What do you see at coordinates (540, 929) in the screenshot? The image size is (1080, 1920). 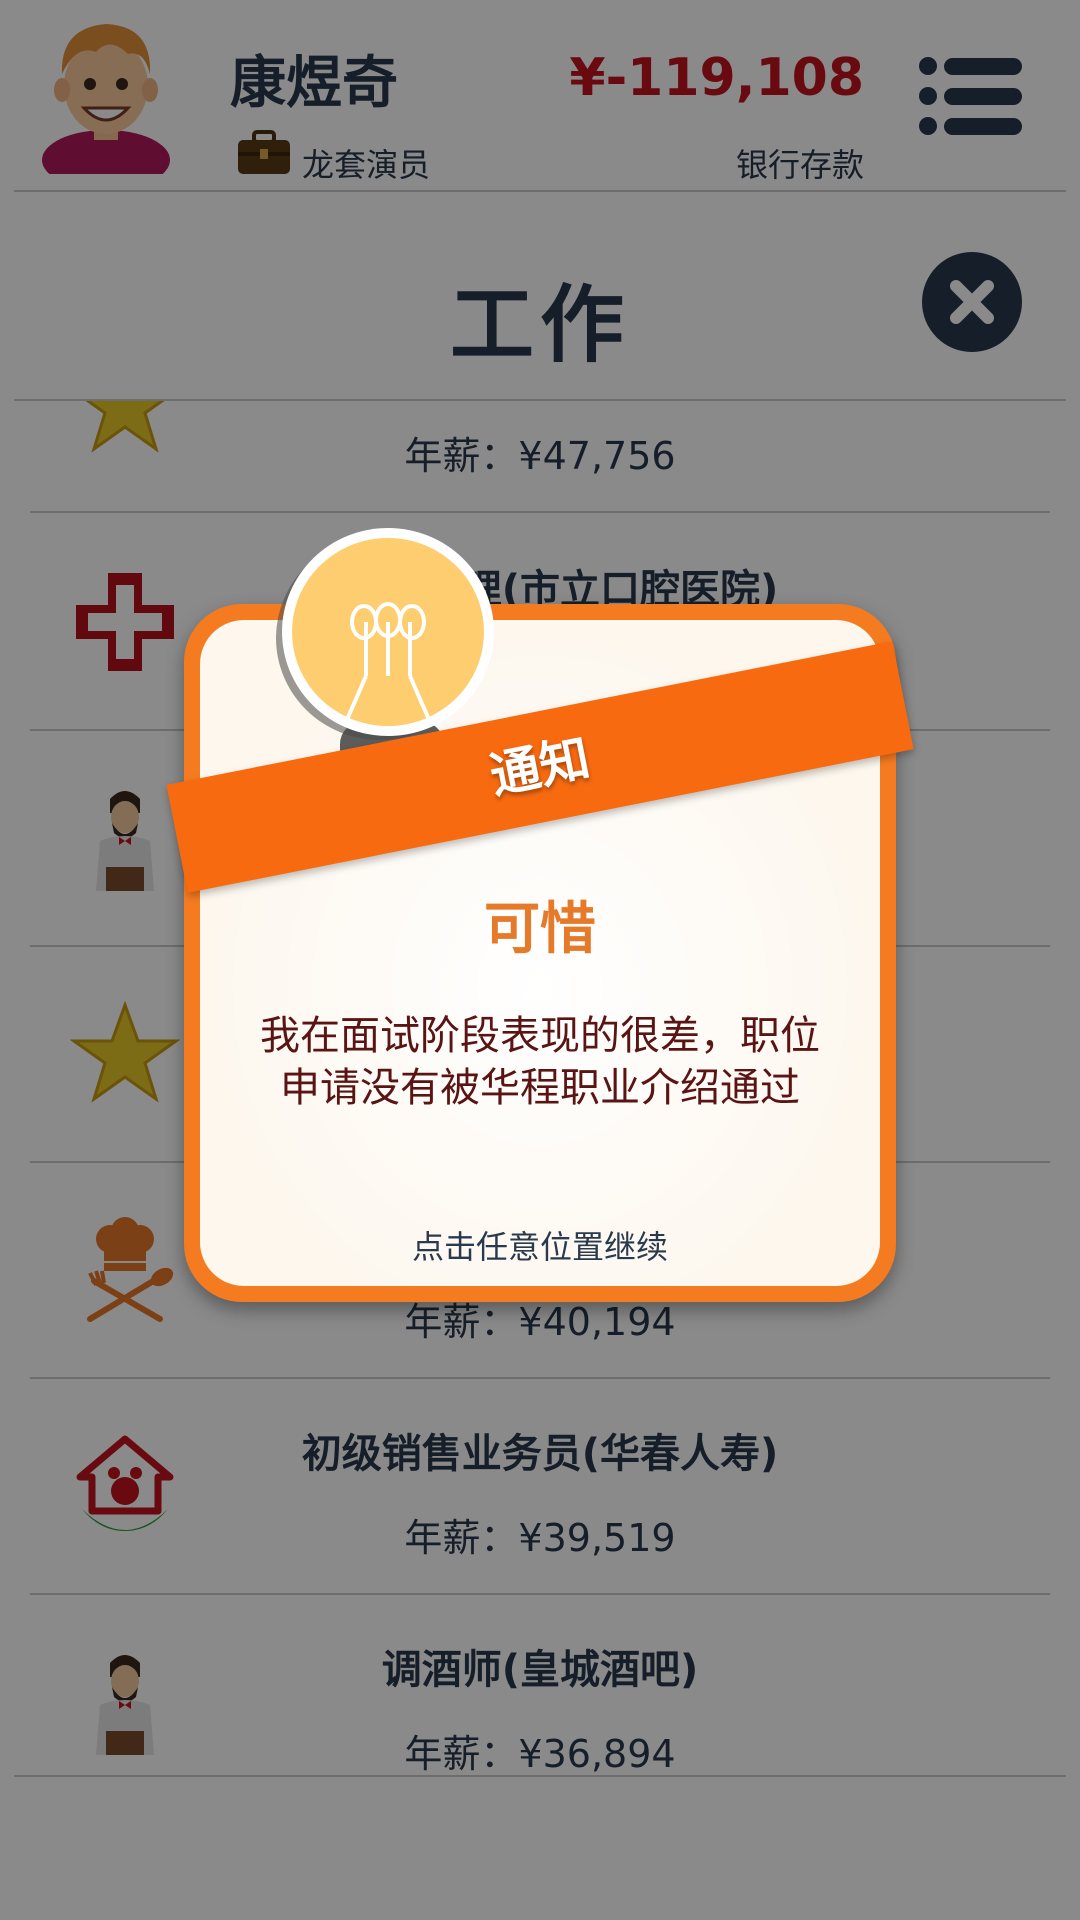 I see `dialog-heading: 可惜` at bounding box center [540, 929].